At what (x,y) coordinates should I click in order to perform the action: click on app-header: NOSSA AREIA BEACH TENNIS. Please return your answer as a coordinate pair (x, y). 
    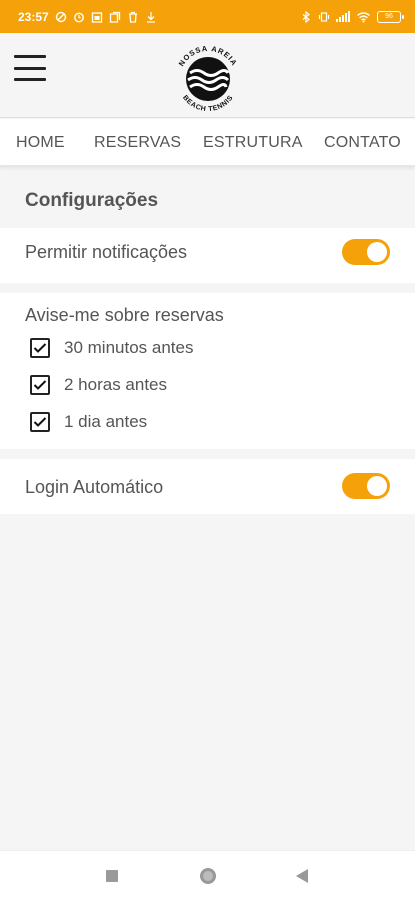
    Looking at the image, I should click on (207, 75).